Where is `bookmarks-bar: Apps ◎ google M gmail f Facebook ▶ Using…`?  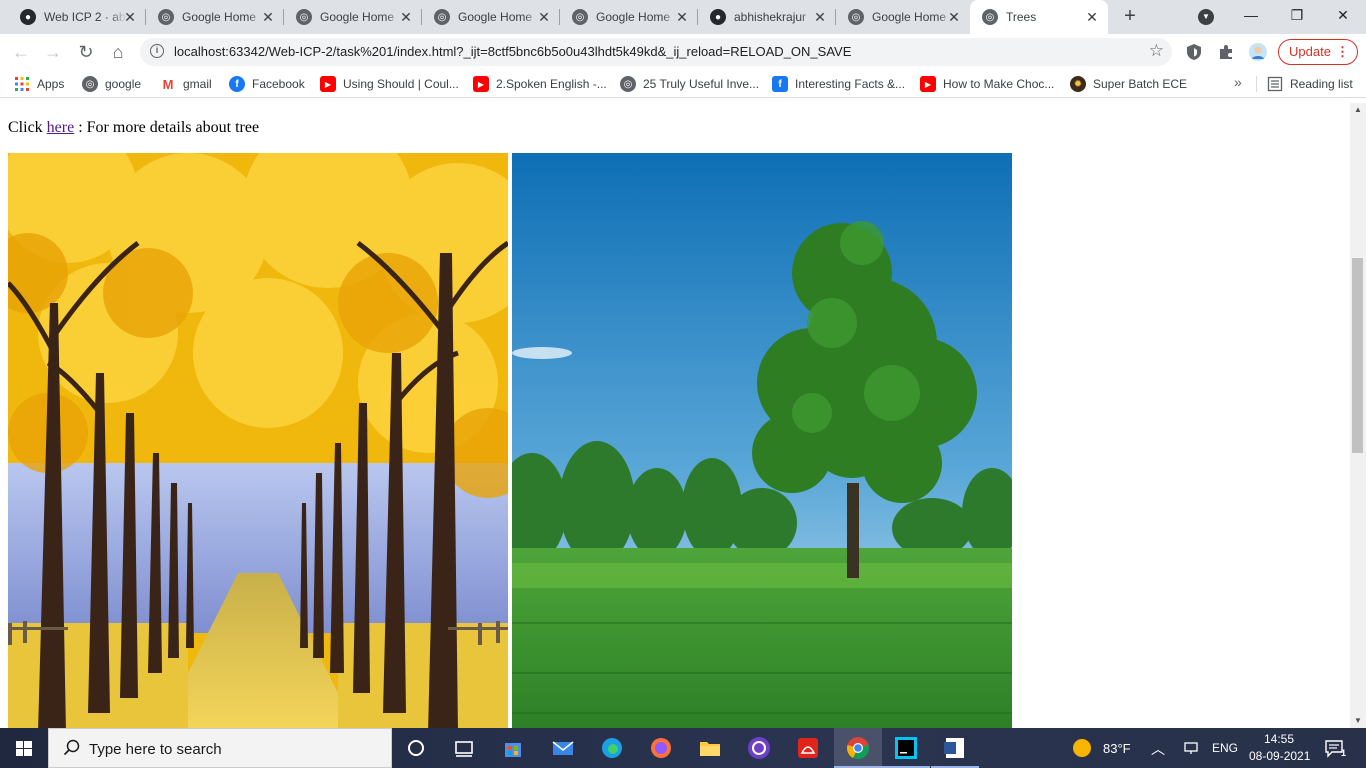
bookmarks-bar: Apps ◎ google M gmail f Facebook ▶ Using… is located at coordinates (683, 84).